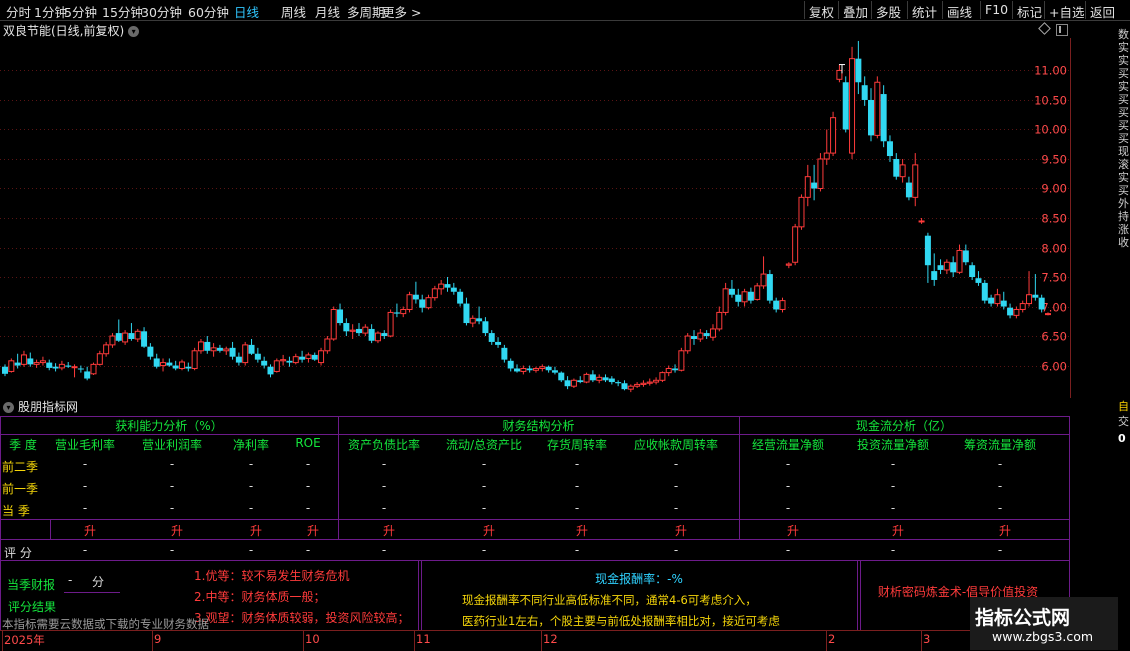 This screenshot has height=651, width=1130. I want to click on period-tab-3: 15分钟, so click(122, 11).